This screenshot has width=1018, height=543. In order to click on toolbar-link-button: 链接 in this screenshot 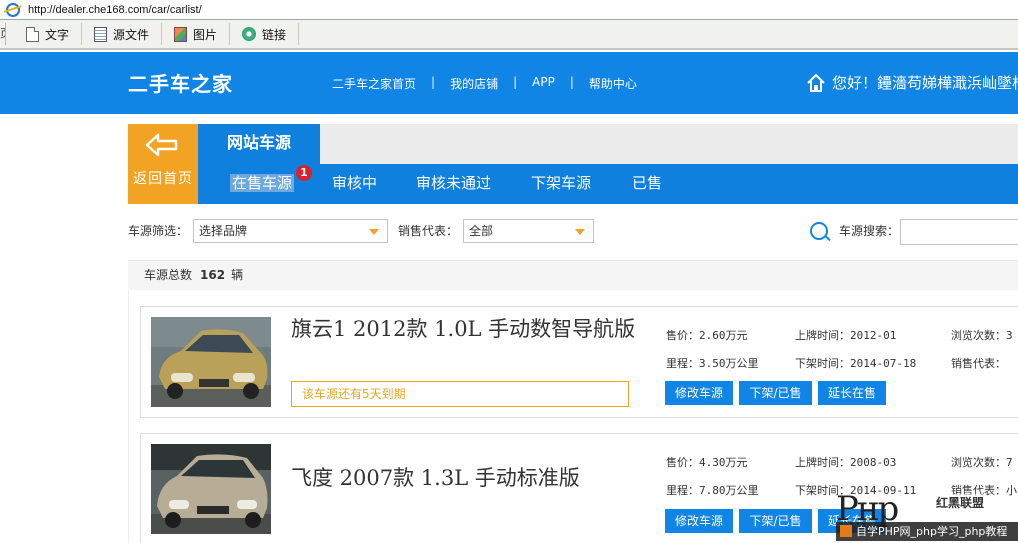, I will do `click(268, 34)`.